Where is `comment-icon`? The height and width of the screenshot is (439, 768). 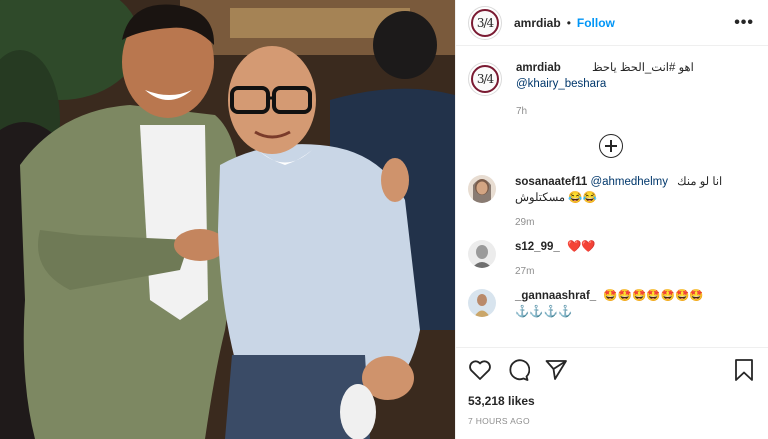
comment-icon is located at coordinates (518, 370).